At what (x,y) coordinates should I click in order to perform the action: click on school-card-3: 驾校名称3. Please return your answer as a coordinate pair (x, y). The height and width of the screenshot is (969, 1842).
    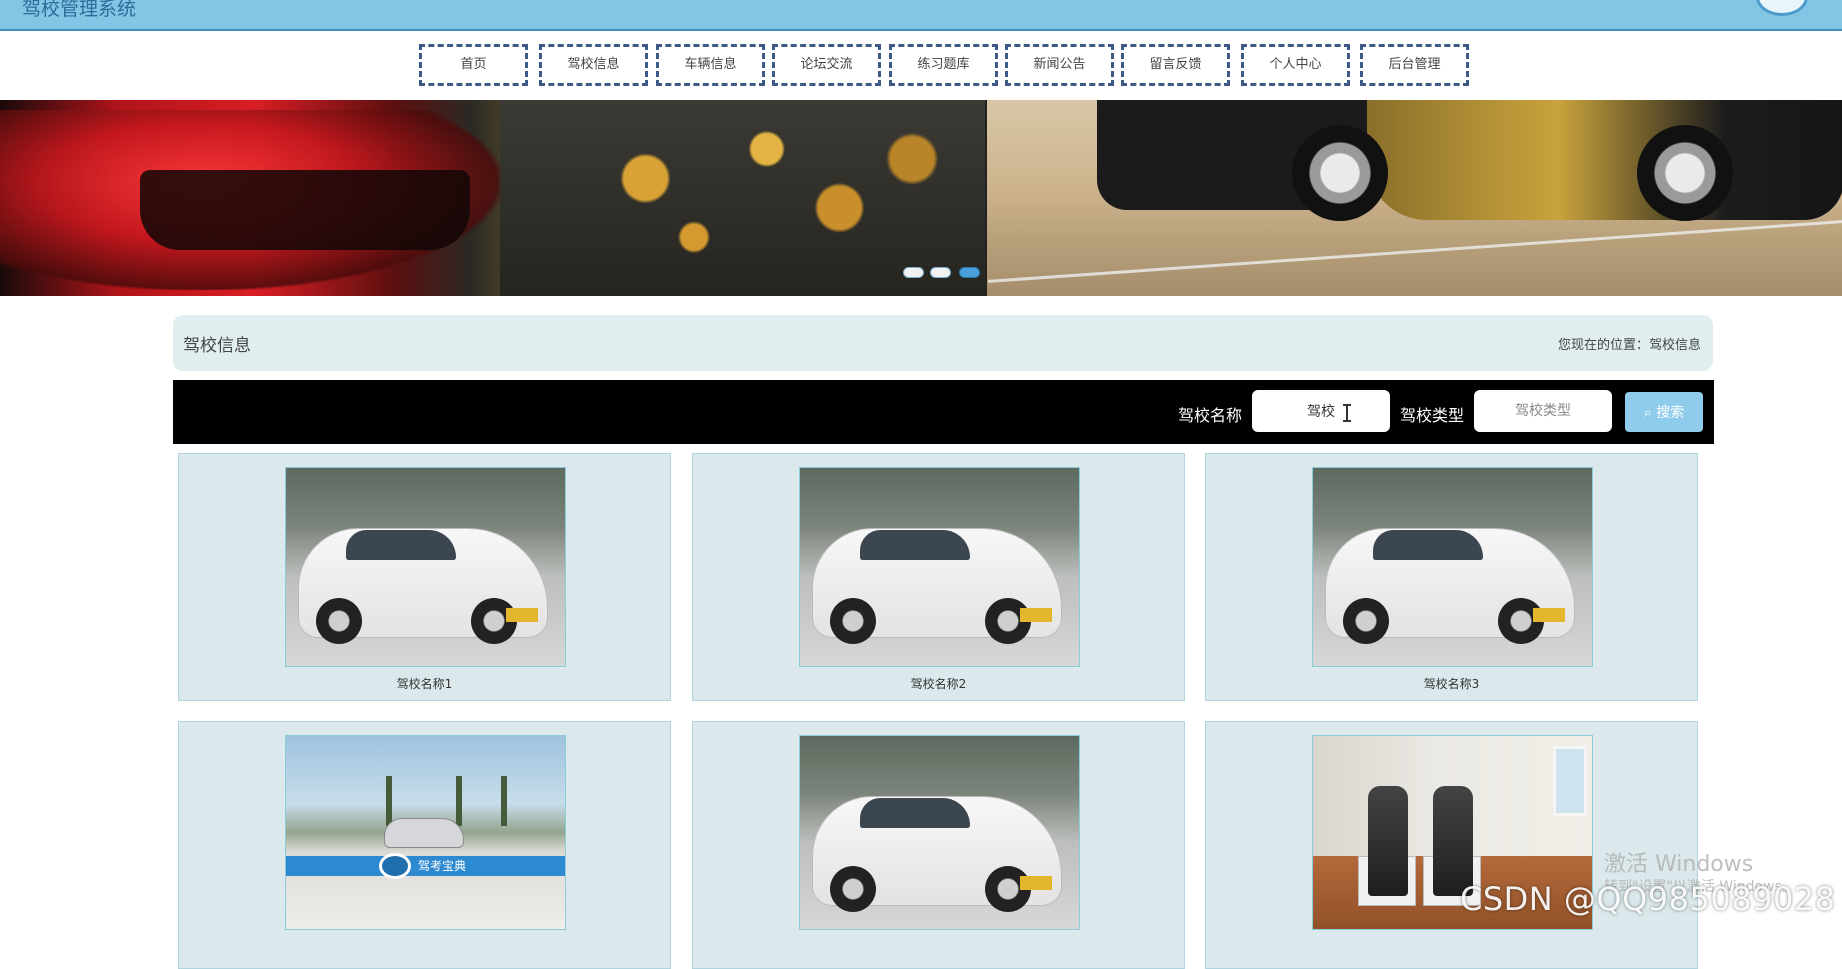
    Looking at the image, I should click on (1451, 577).